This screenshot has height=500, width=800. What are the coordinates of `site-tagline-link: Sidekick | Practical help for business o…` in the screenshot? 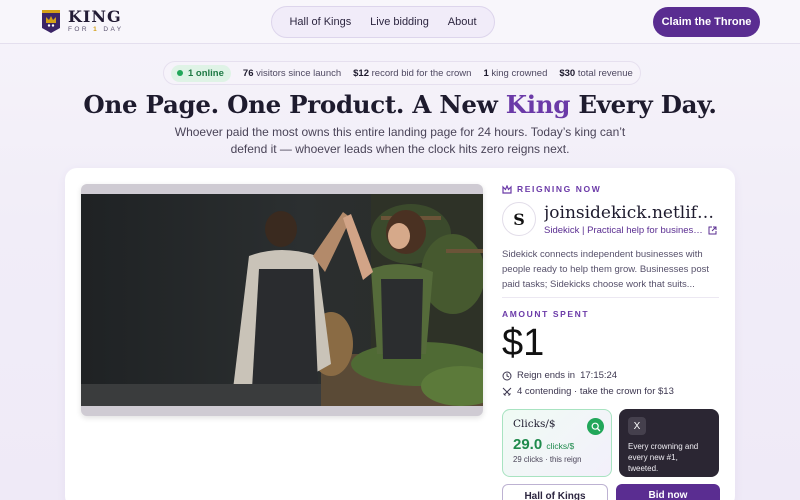 It's located at (631, 230).